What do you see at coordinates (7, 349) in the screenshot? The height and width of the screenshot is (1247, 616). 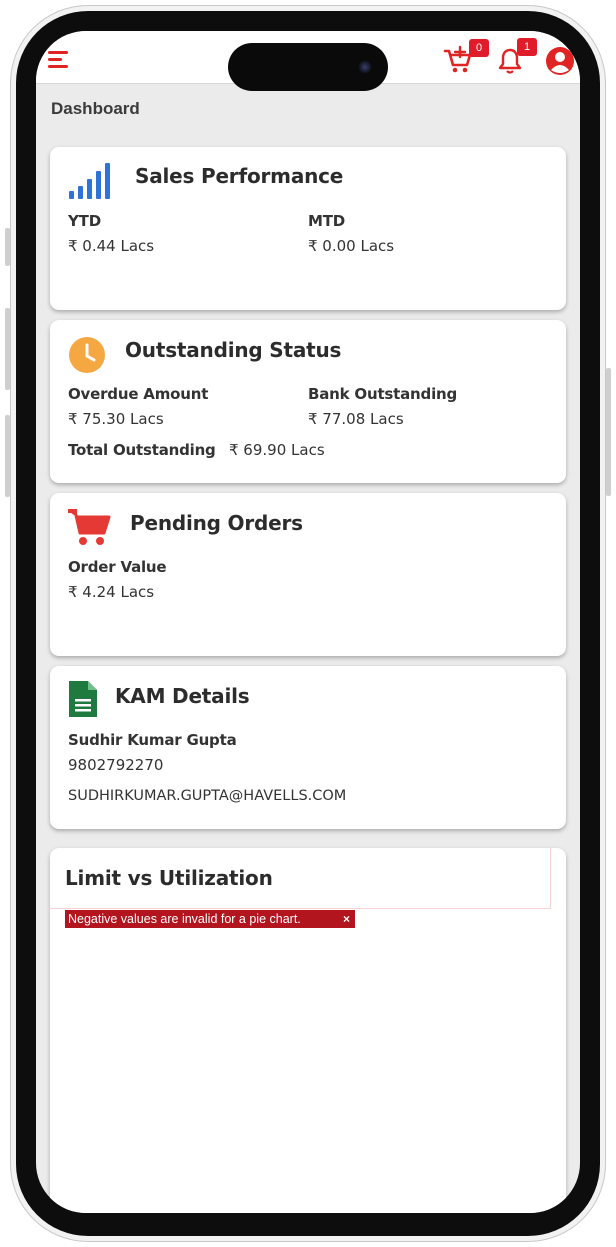 I see `volume-up-button` at bounding box center [7, 349].